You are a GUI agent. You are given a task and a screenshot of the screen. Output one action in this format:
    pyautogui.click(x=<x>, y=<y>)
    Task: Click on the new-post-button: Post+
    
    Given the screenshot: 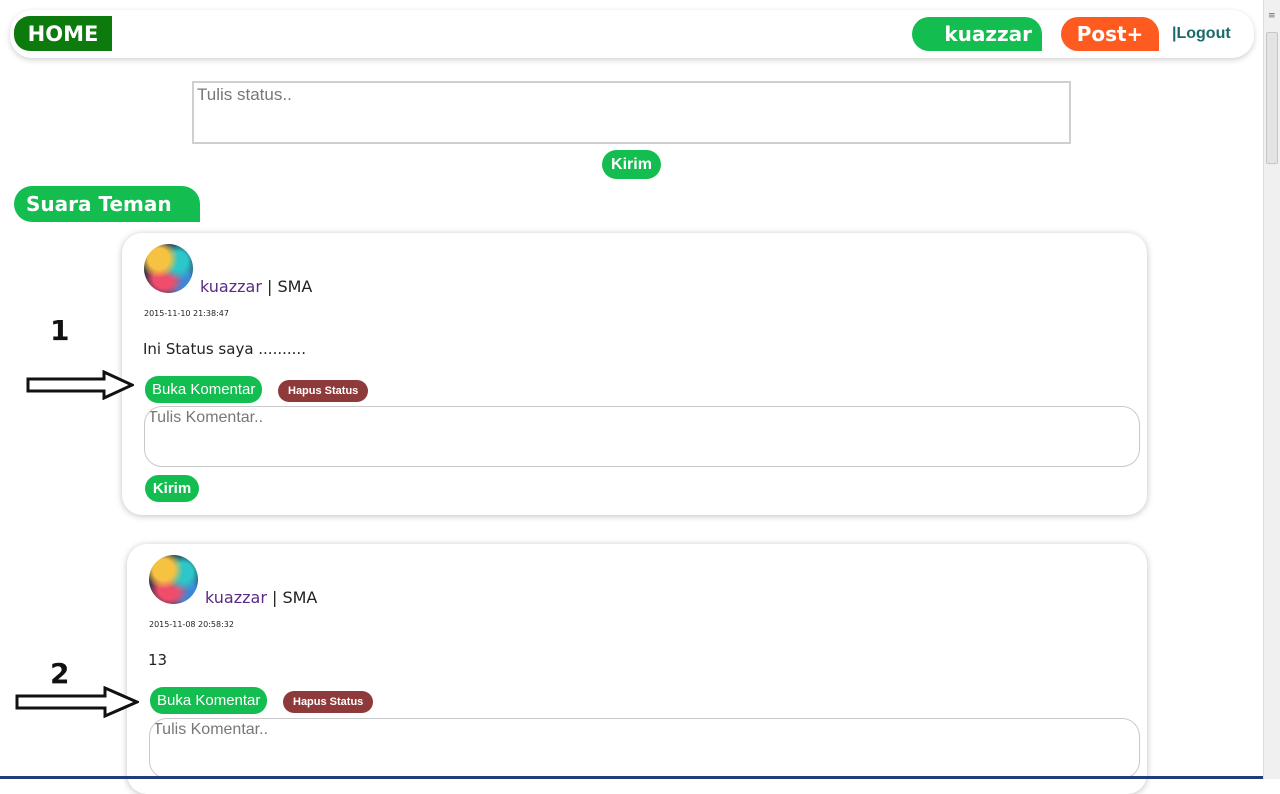 What is the action you would take?
    pyautogui.click(x=1110, y=34)
    